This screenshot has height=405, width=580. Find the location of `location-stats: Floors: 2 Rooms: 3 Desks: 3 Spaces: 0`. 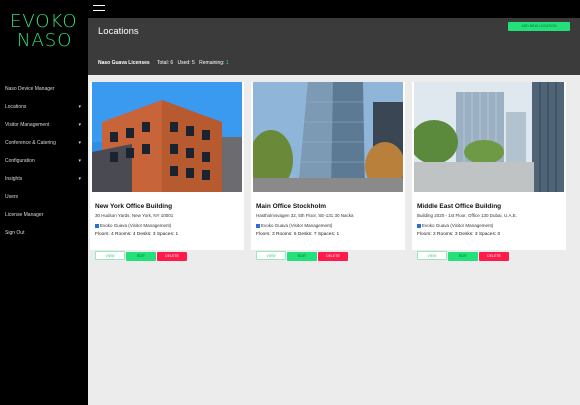

location-stats: Floors: 2 Rooms: 3 Desks: 3 Spaces: 0 is located at coordinates (459, 234).